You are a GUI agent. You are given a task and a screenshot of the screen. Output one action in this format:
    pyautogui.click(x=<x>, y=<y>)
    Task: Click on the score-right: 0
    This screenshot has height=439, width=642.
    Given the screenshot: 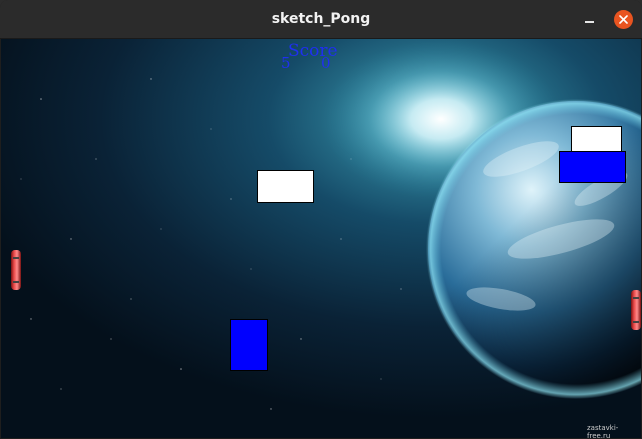 What is the action you would take?
    pyautogui.click(x=326, y=63)
    